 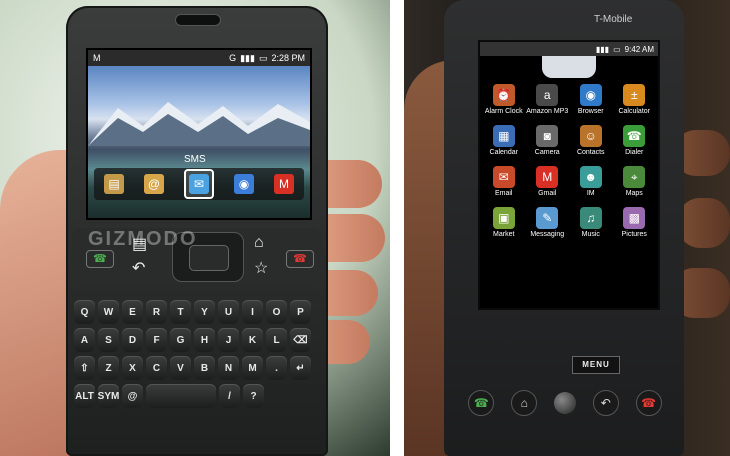 I want to click on key: D, so click(x=132, y=340).